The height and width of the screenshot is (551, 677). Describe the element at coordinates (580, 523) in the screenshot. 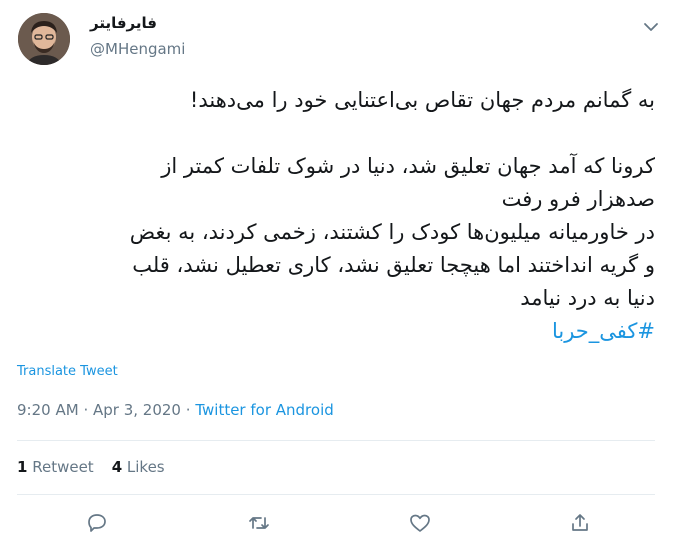

I see `share-icon` at that location.